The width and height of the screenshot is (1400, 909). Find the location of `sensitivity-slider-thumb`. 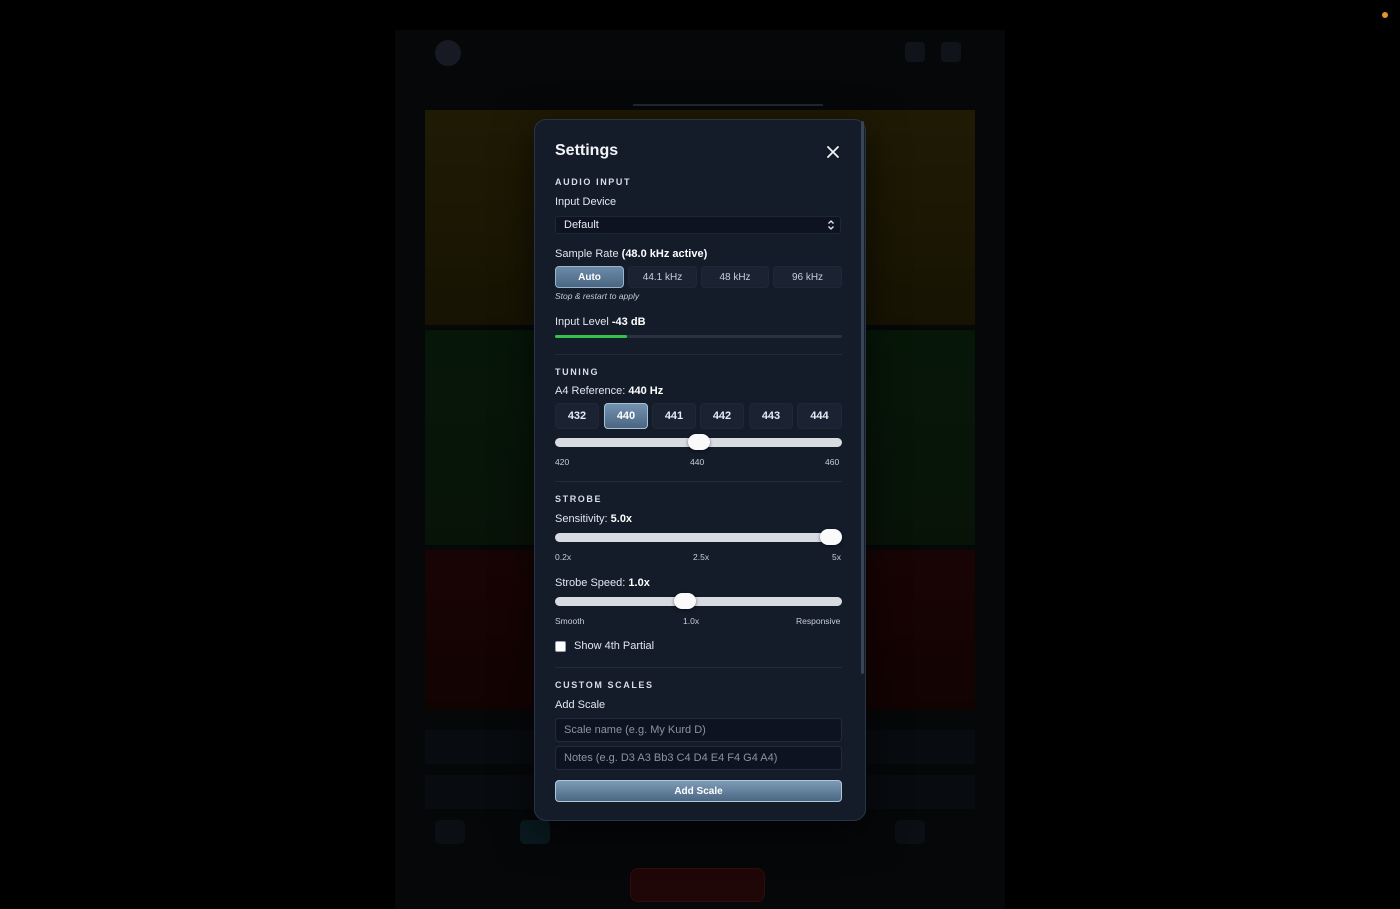

sensitivity-slider-thumb is located at coordinates (831, 537).